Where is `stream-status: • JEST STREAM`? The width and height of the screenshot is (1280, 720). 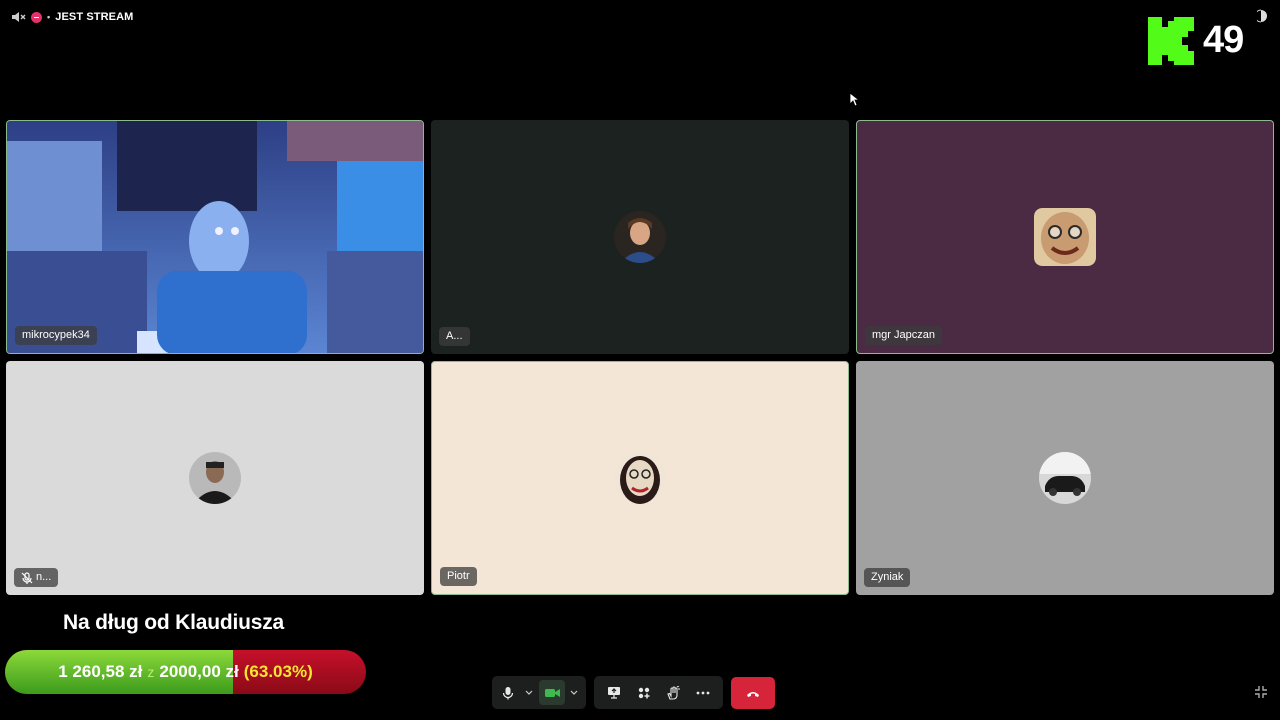 stream-status: • JEST STREAM is located at coordinates (72, 17).